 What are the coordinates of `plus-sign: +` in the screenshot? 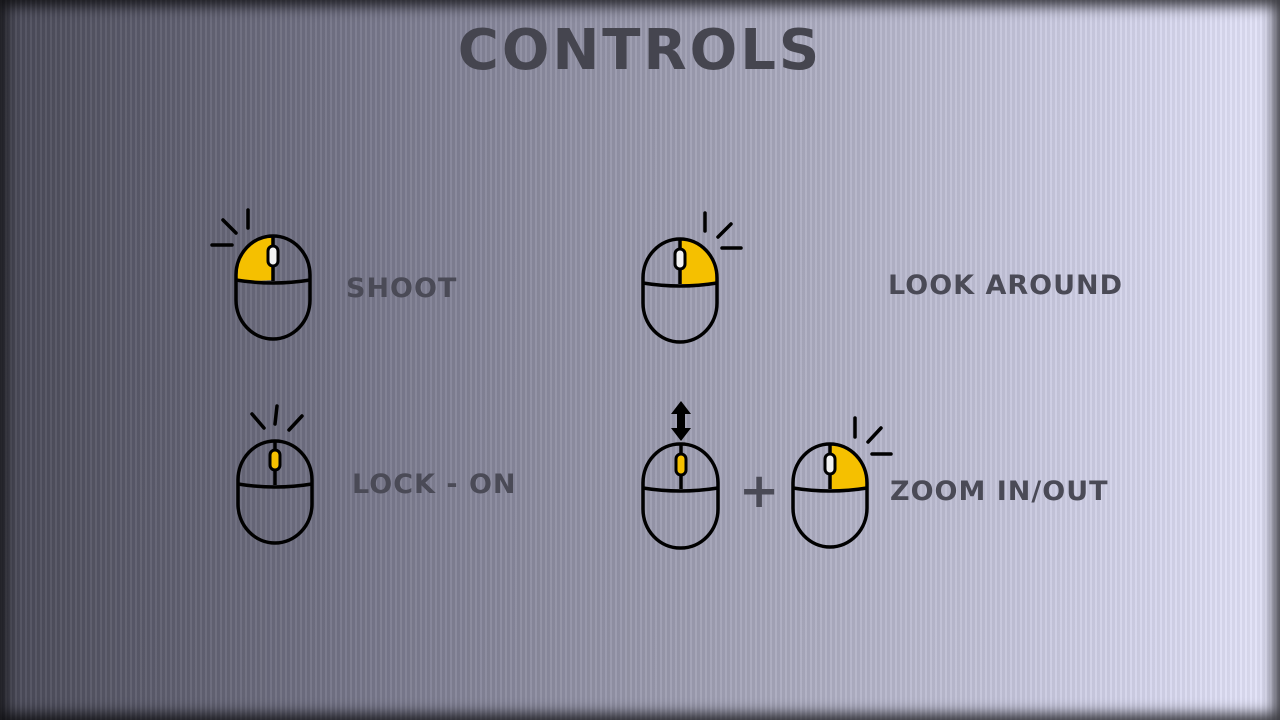 It's located at (759, 491).